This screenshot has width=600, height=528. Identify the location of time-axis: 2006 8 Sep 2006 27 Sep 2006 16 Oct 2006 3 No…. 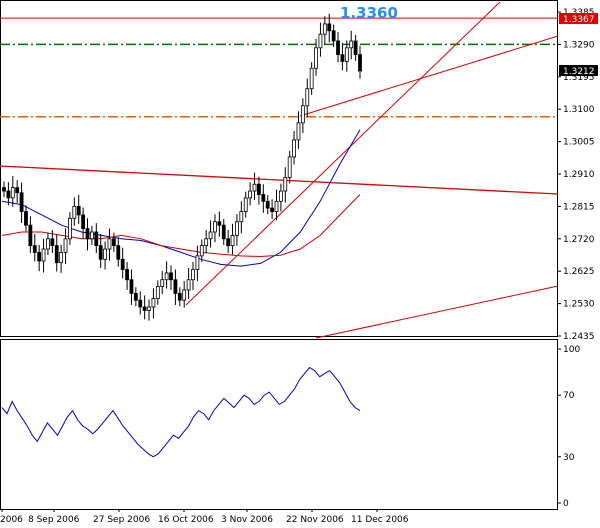
(204, 517).